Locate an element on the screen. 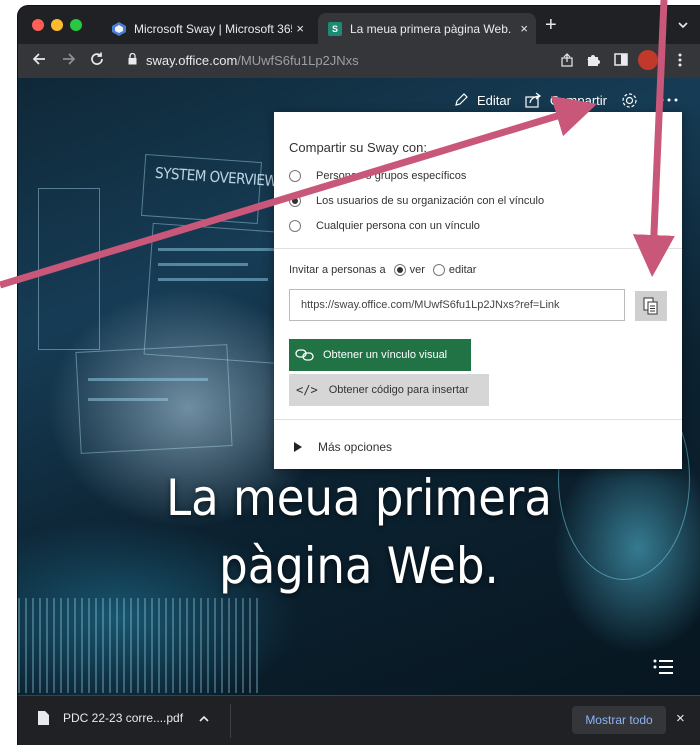 This screenshot has height=745, width=700. url-text: sway.office.com/MUwfS6fu1Lp2JNxs is located at coordinates (252, 60).